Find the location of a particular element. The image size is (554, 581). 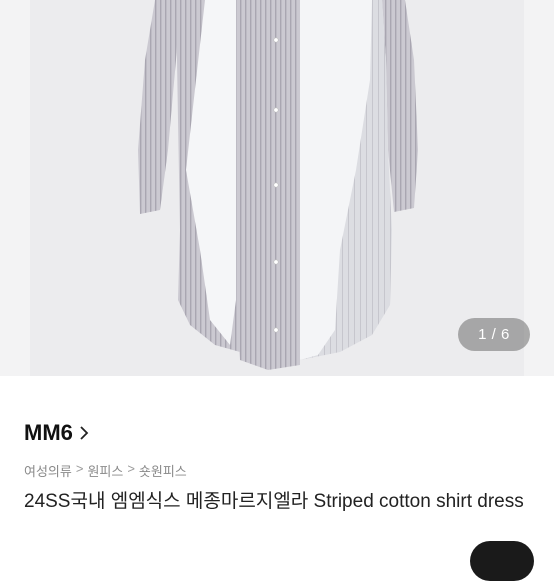

breadcrumb-item: 여성의류 is located at coordinates (48, 470).